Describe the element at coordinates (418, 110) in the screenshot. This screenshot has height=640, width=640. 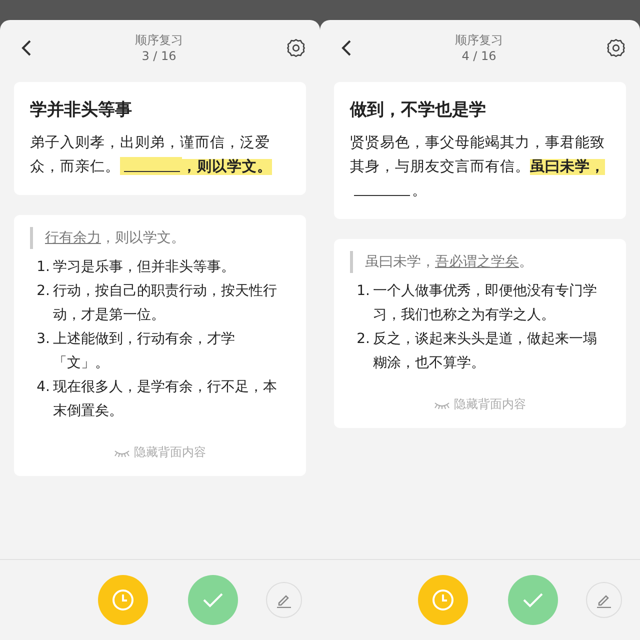
I see `card-title: 做到，不学也是学` at that location.